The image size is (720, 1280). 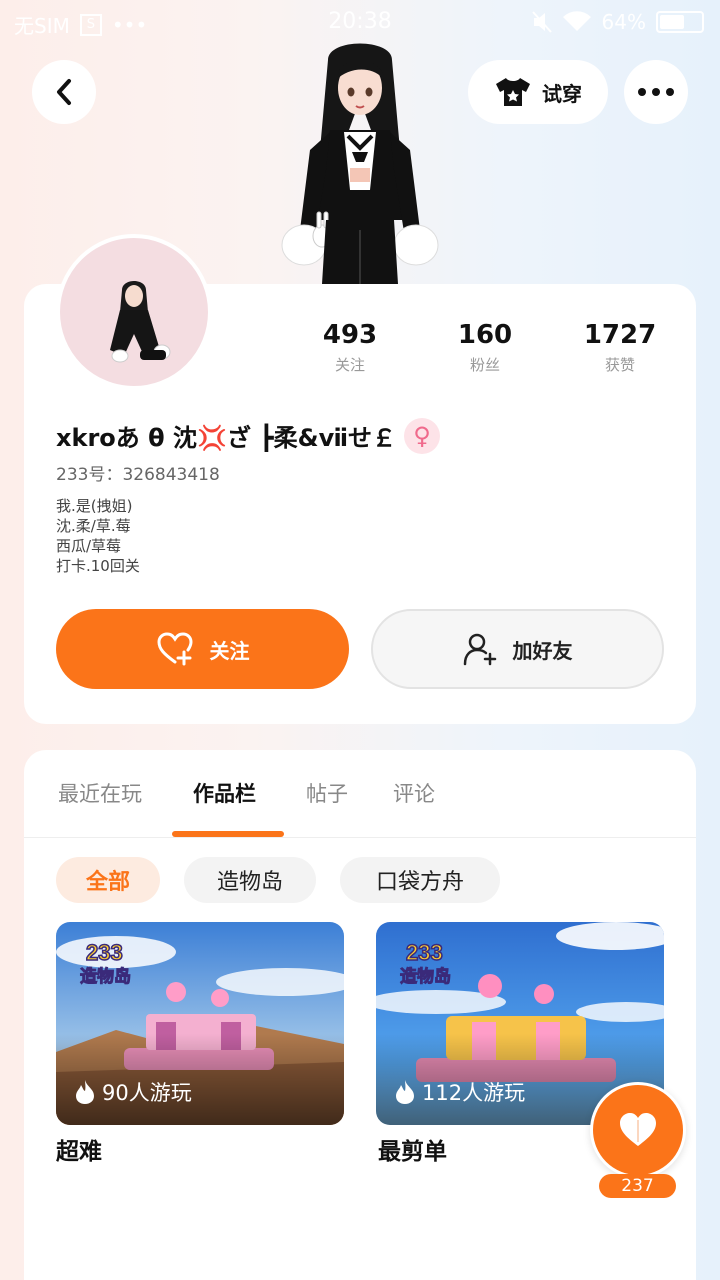 I want to click on try-on-label: 试穿, so click(x=562, y=93).